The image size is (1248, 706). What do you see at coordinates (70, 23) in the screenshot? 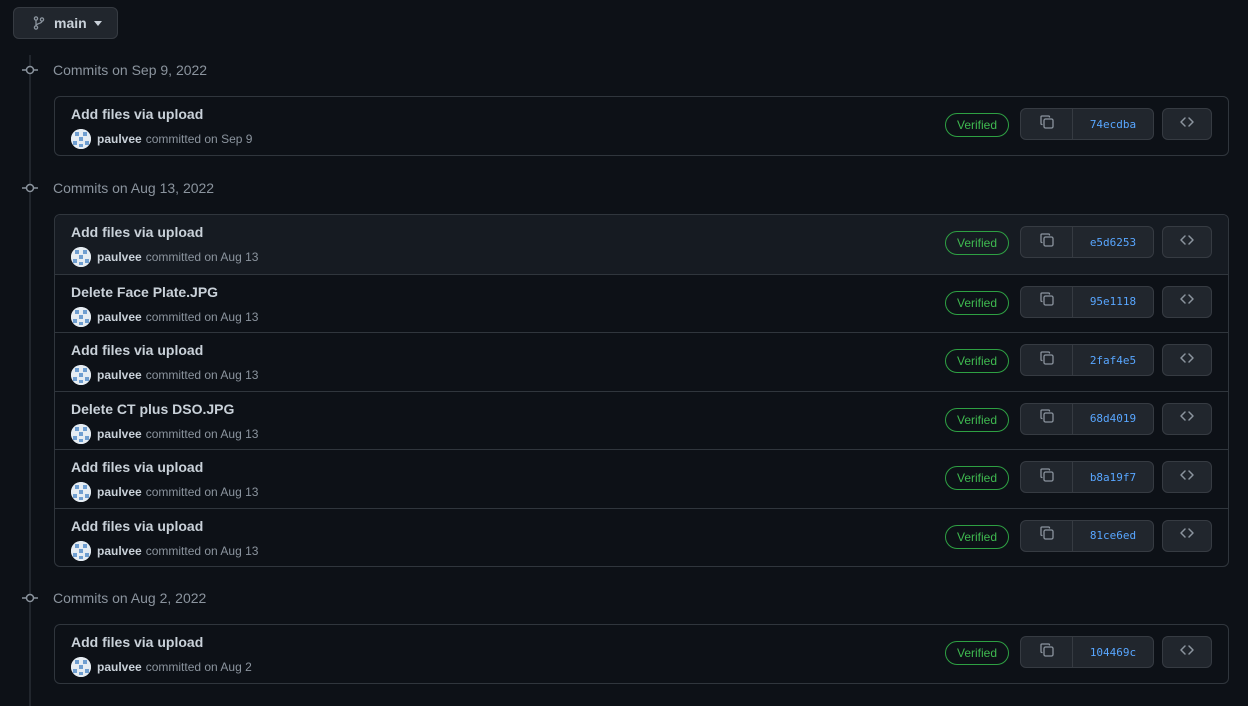
I see `branch-name: main` at bounding box center [70, 23].